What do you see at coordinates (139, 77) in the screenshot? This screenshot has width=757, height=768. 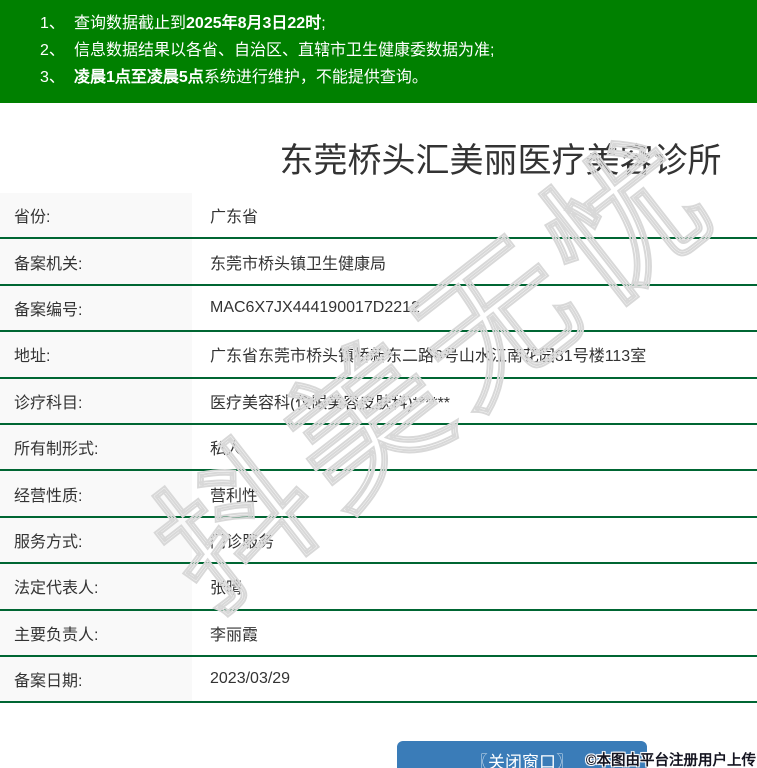 I see `notice-text-bold: 凌晨1点至凌晨5点` at bounding box center [139, 77].